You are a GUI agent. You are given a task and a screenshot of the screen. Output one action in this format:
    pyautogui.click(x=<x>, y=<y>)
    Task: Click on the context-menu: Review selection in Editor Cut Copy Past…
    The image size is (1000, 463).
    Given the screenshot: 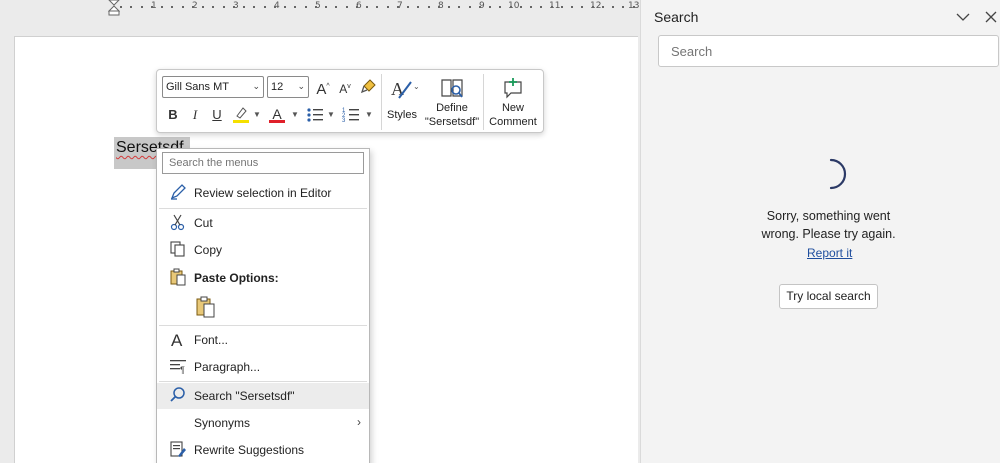 What is the action you would take?
    pyautogui.click(x=263, y=305)
    